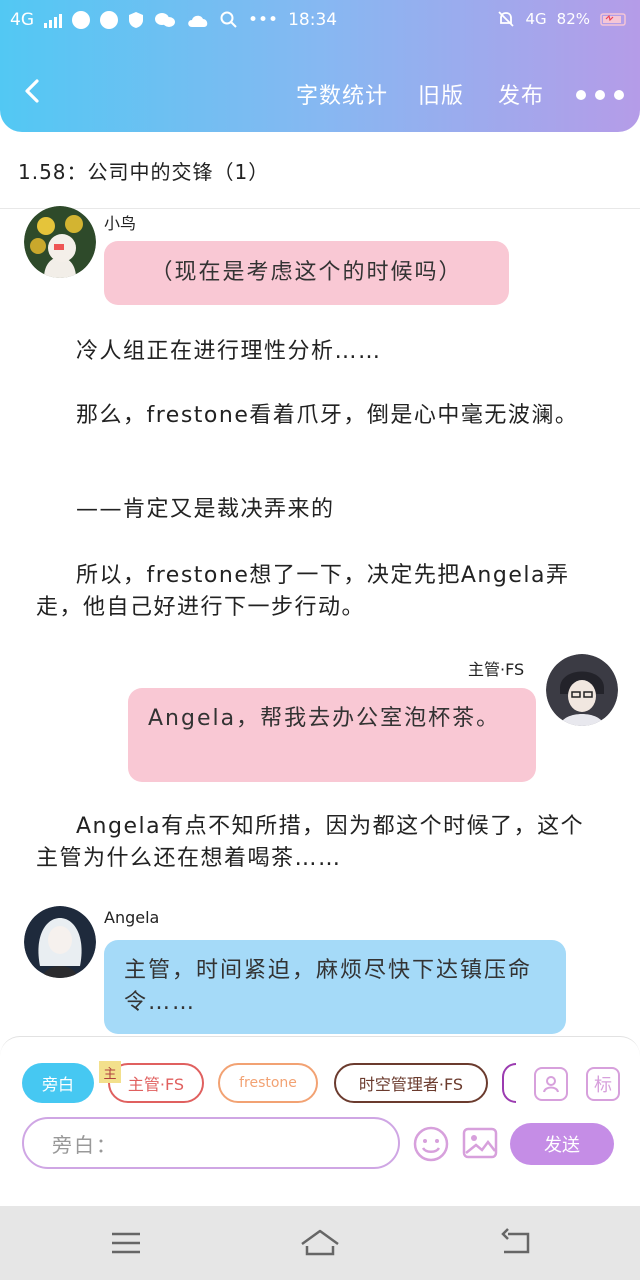 This screenshot has width=640, height=1280. I want to click on image-icon, so click(480, 1143).